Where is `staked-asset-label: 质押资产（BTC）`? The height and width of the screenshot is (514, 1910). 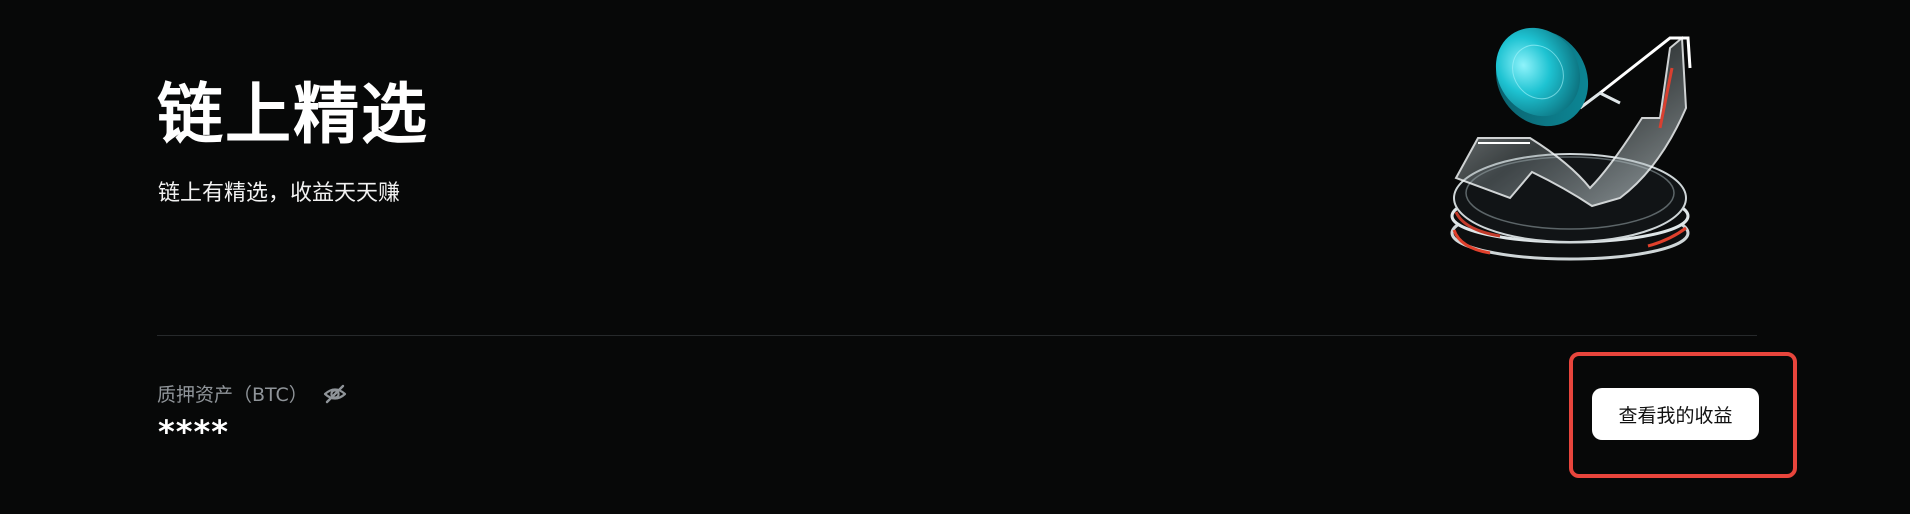
staked-asset-label: 质押资产（BTC） is located at coordinates (232, 395).